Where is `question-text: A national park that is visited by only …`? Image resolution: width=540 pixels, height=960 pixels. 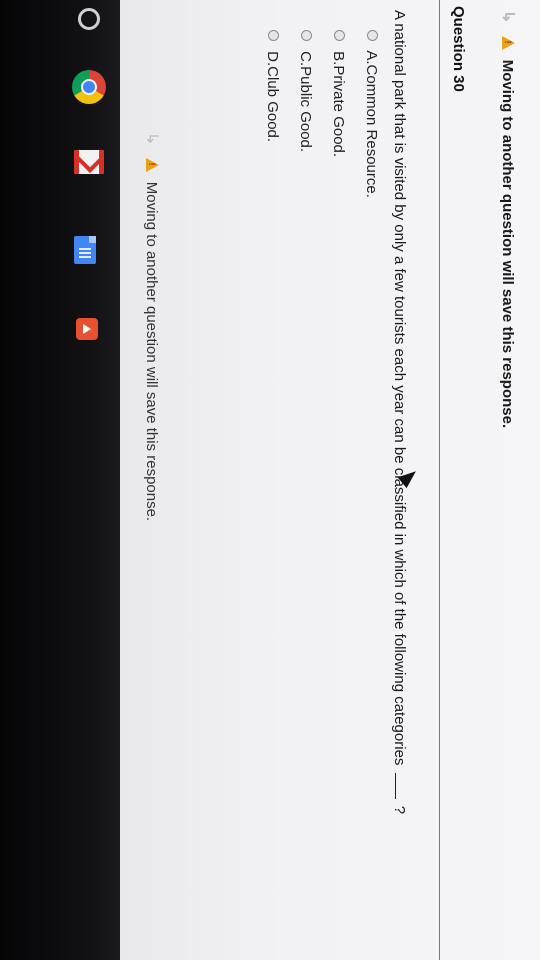 question-text: A national park that is visited by only … is located at coordinates (399, 412).